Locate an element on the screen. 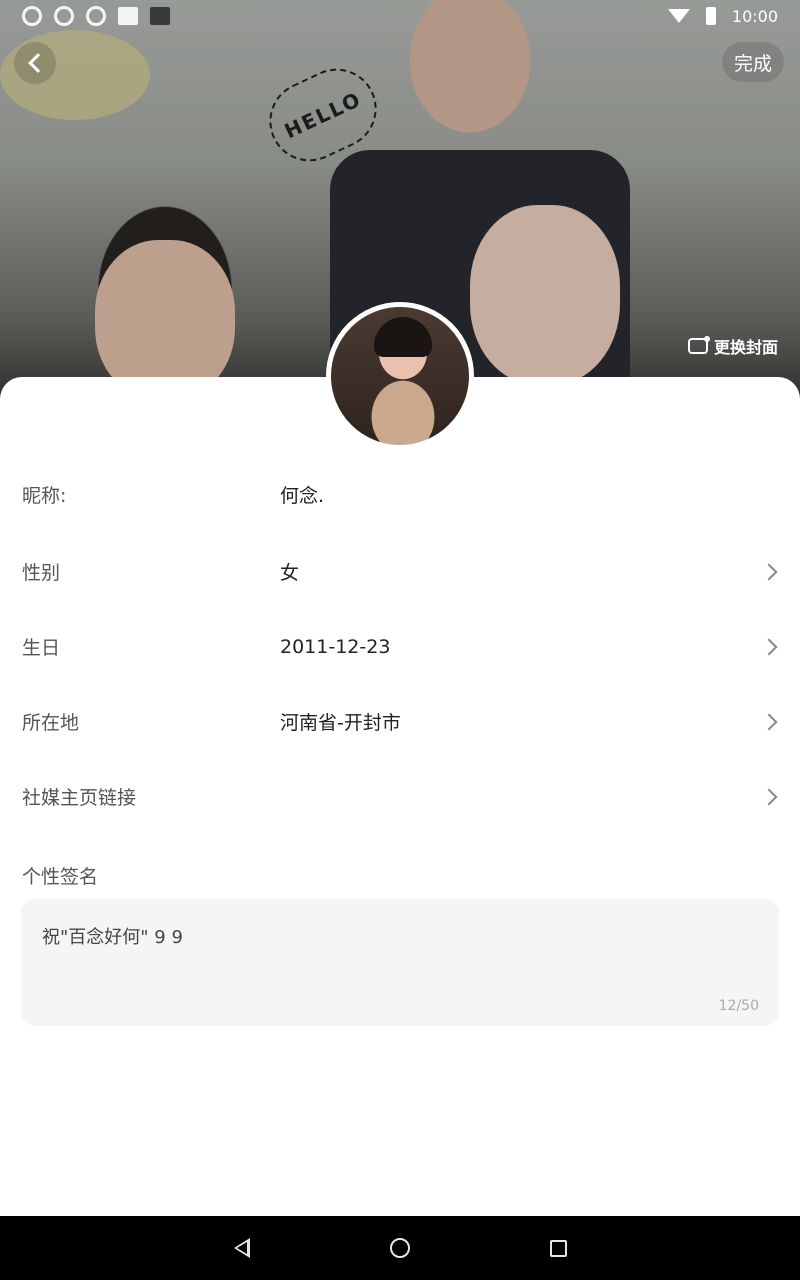 This screenshot has height=1280, width=800. signature-text: 祝"百念好何" 9 9 is located at coordinates (112, 937).